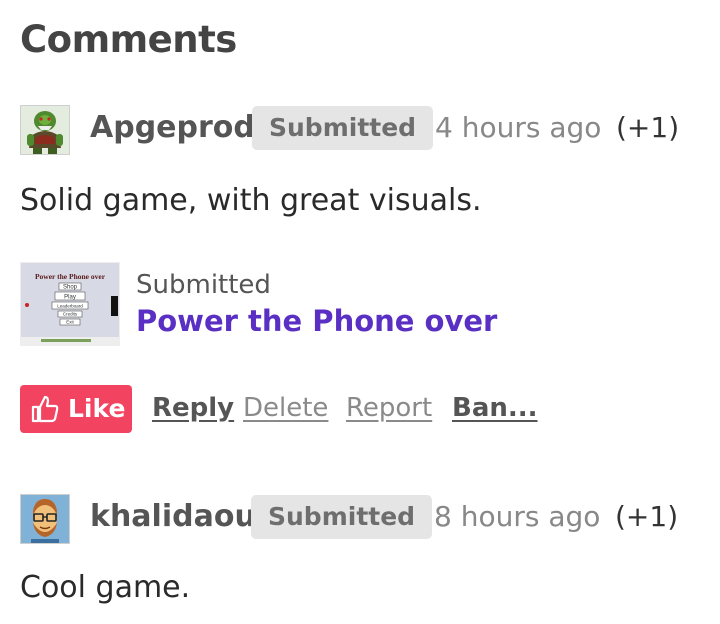 This screenshot has width=720, height=624. Describe the element at coordinates (251, 200) in the screenshot. I see `comment-body: Solid game, with great visuals.` at that location.